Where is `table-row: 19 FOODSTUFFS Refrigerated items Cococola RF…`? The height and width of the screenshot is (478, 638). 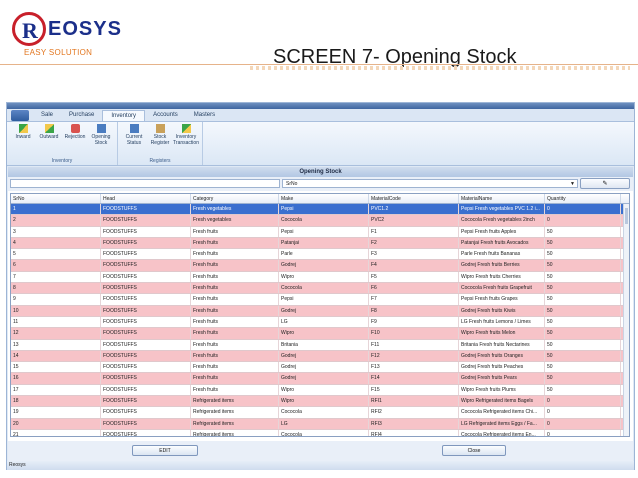
table-row: 19 FOODSTUFFS Refrigerated items Cococola RF… is located at coordinates (320, 413).